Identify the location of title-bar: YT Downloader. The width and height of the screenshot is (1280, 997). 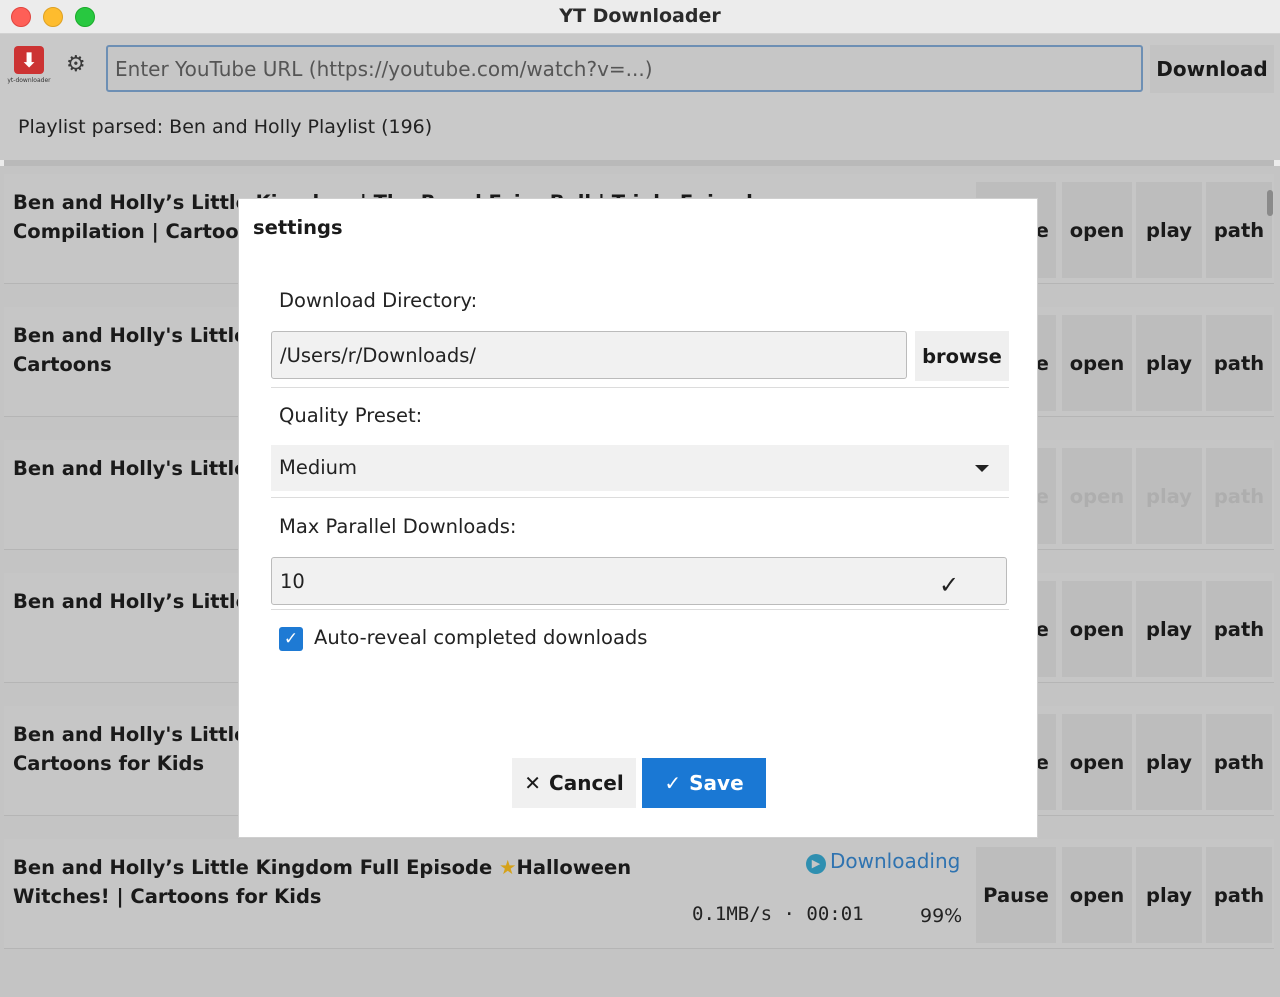
(640, 17).